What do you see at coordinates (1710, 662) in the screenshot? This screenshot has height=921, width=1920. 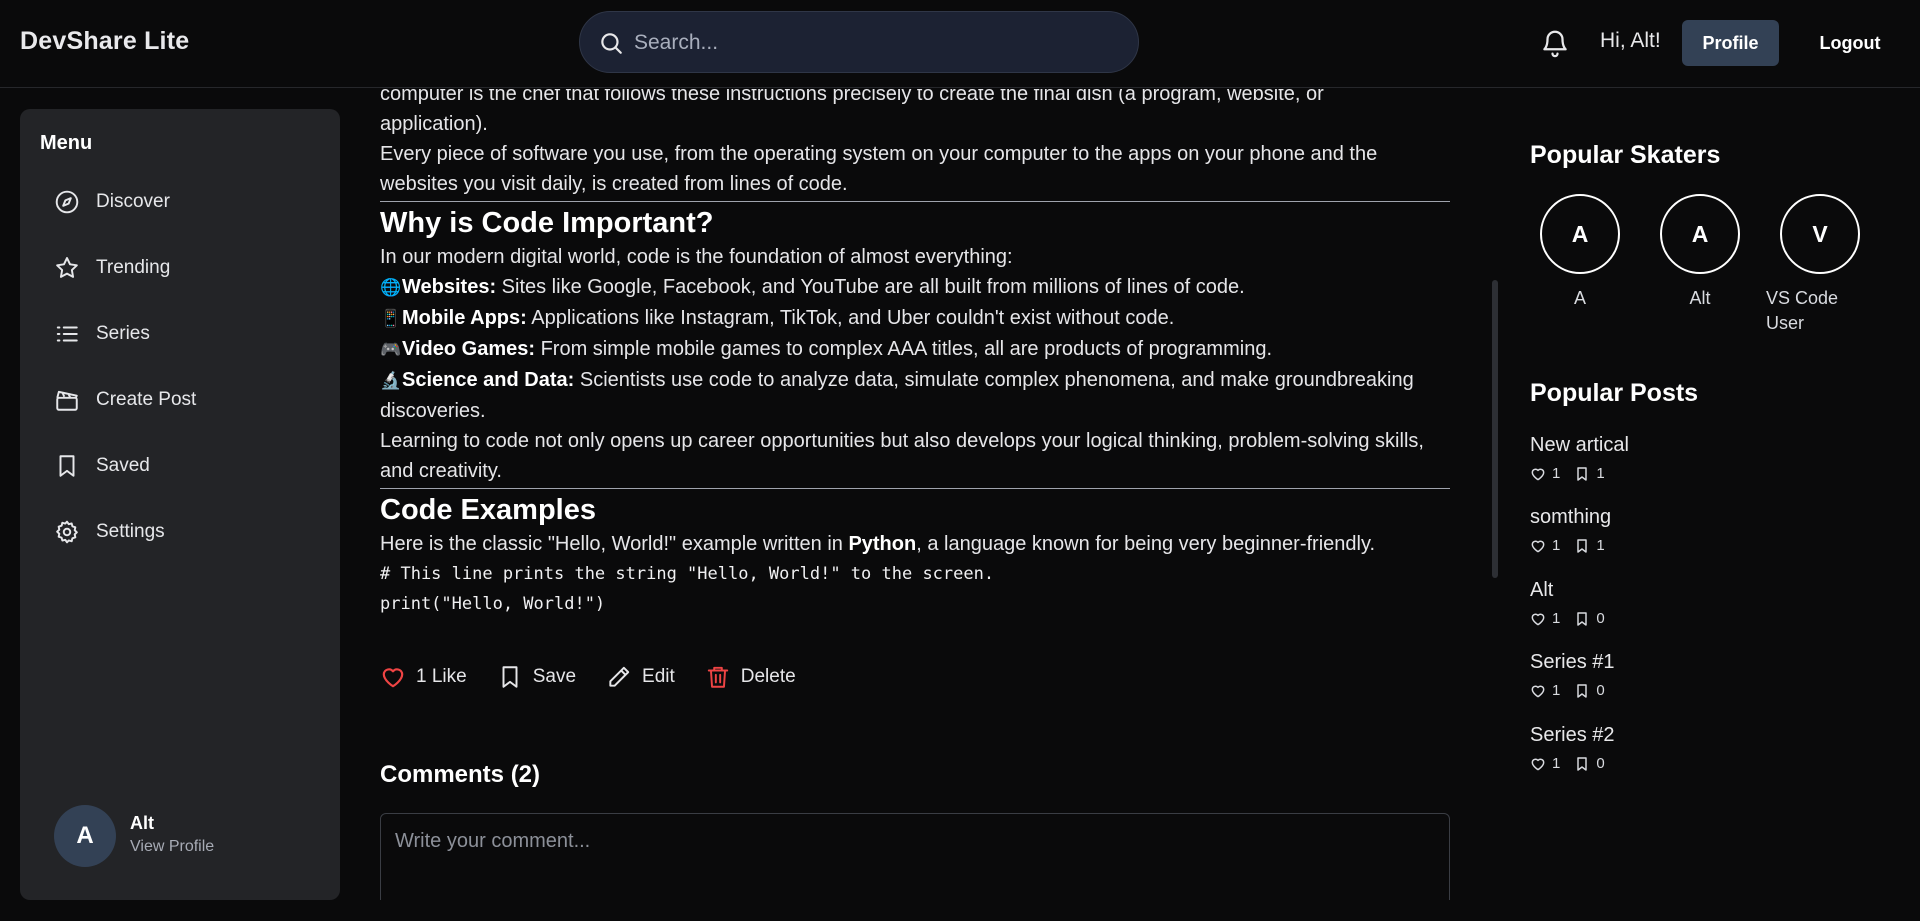 I see `post-title: Series #1` at bounding box center [1710, 662].